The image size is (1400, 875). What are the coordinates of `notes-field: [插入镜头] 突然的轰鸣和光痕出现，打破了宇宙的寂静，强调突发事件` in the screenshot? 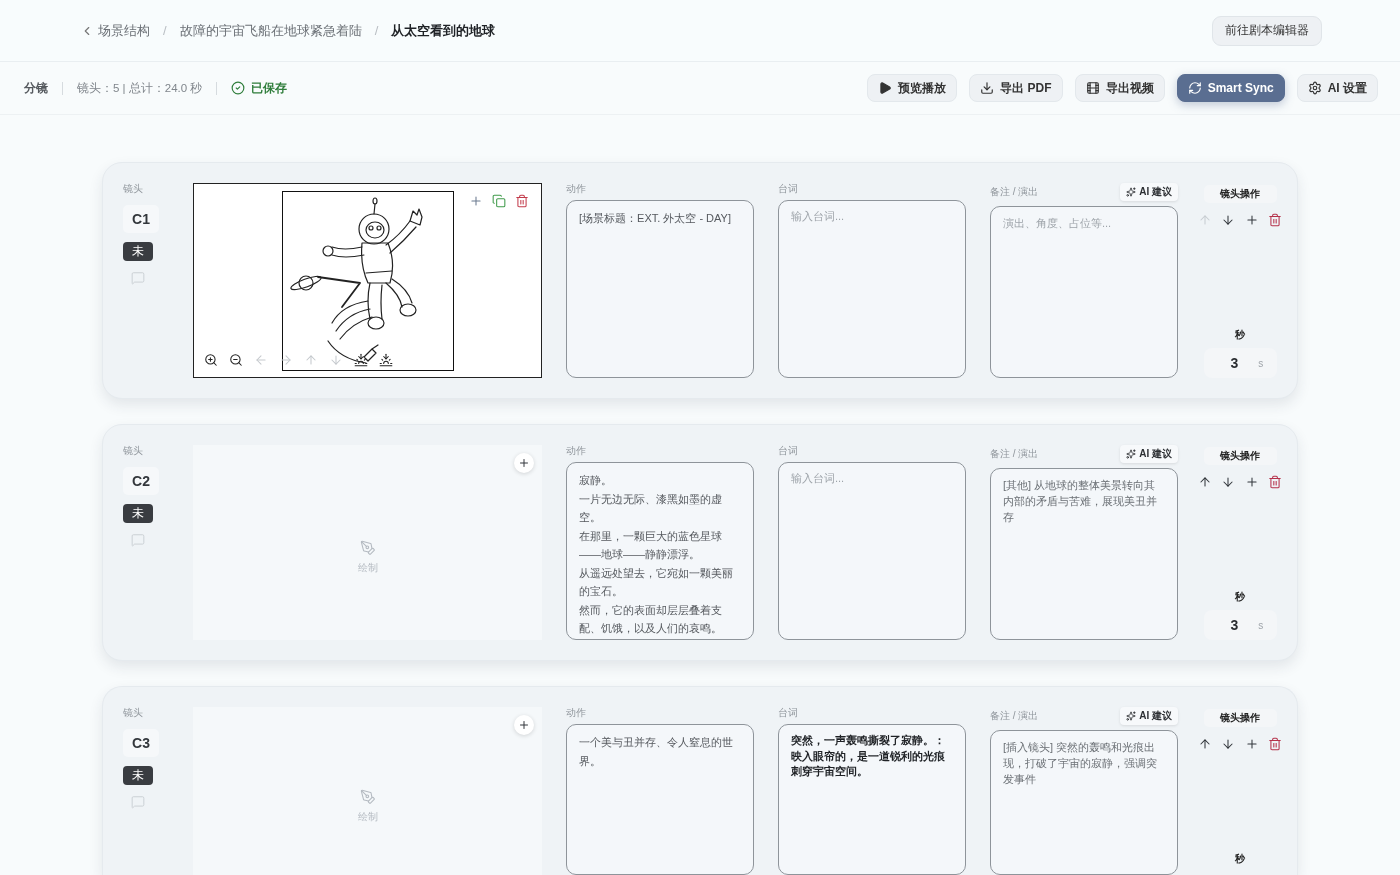 It's located at (1084, 802).